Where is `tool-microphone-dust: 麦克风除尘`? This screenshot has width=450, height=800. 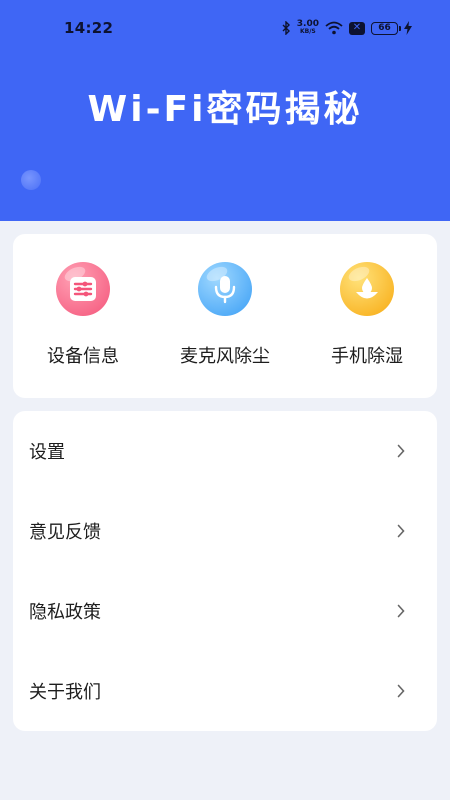
tool-microphone-dust: 麦克风除尘 is located at coordinates (225, 315).